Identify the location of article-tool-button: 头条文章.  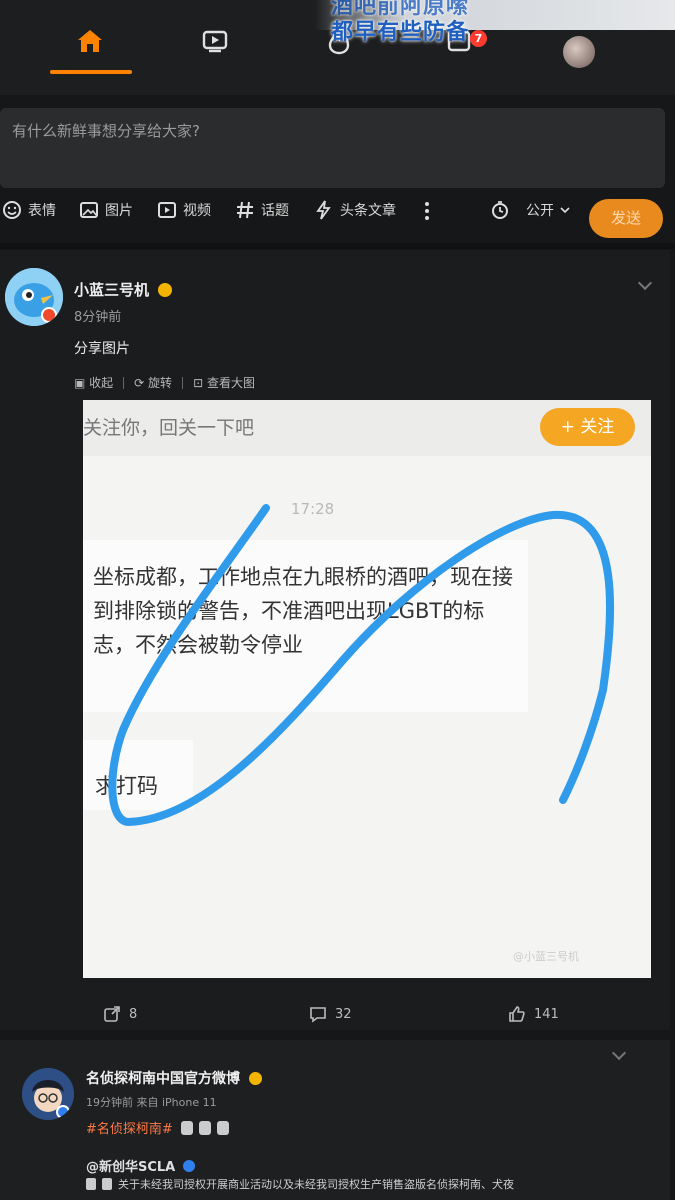
(355, 210).